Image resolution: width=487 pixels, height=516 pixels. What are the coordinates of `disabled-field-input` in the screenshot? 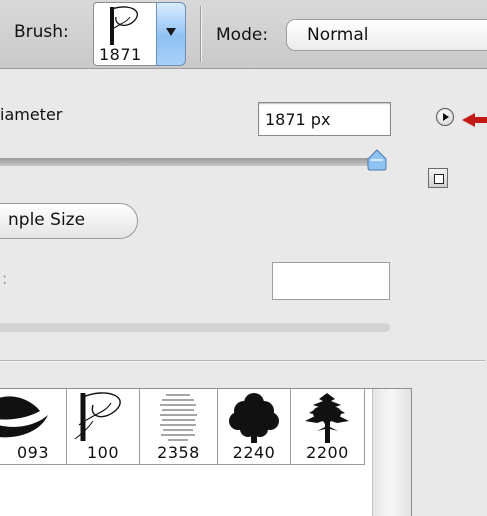 It's located at (331, 281).